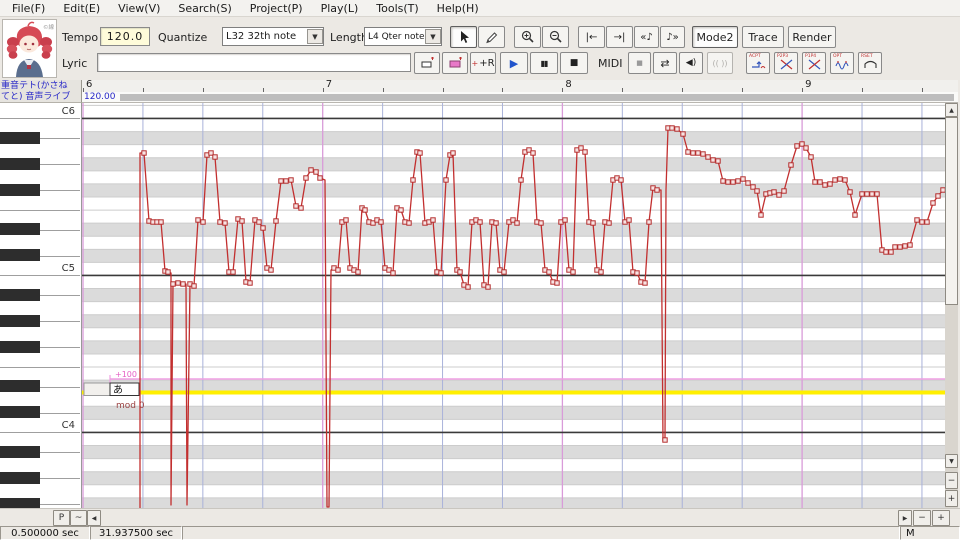 Image resolution: width=960 pixels, height=540 pixels. What do you see at coordinates (922, 518) in the screenshot?
I see `hzoom-out-button: −` at bounding box center [922, 518].